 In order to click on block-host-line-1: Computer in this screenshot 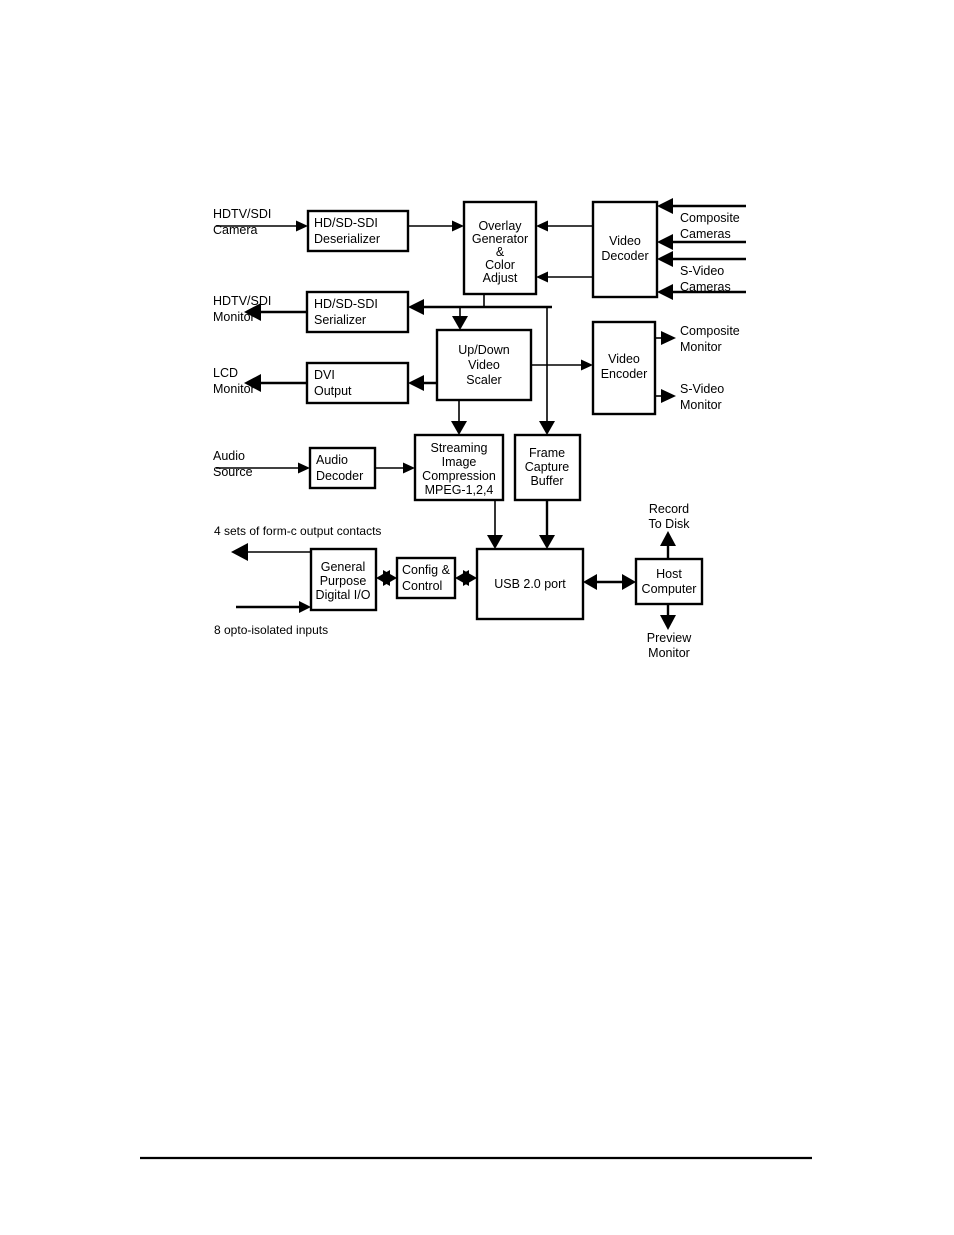, I will do `click(669, 589)`.